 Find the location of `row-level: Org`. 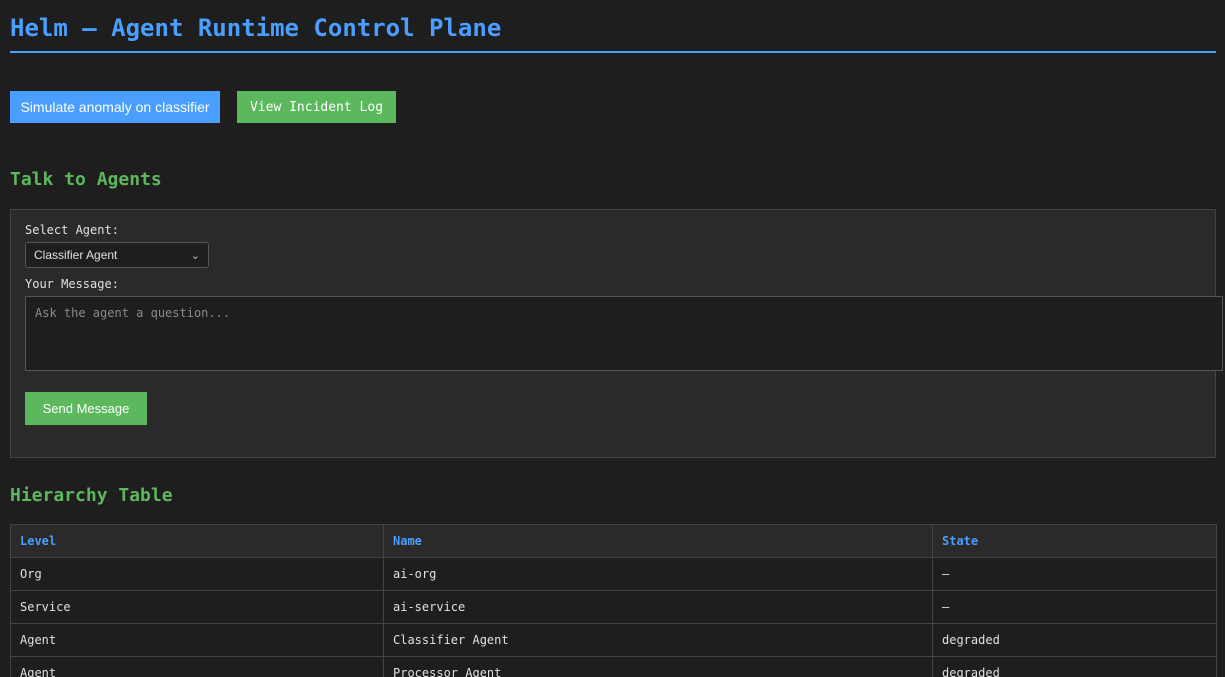

row-level: Org is located at coordinates (197, 574).